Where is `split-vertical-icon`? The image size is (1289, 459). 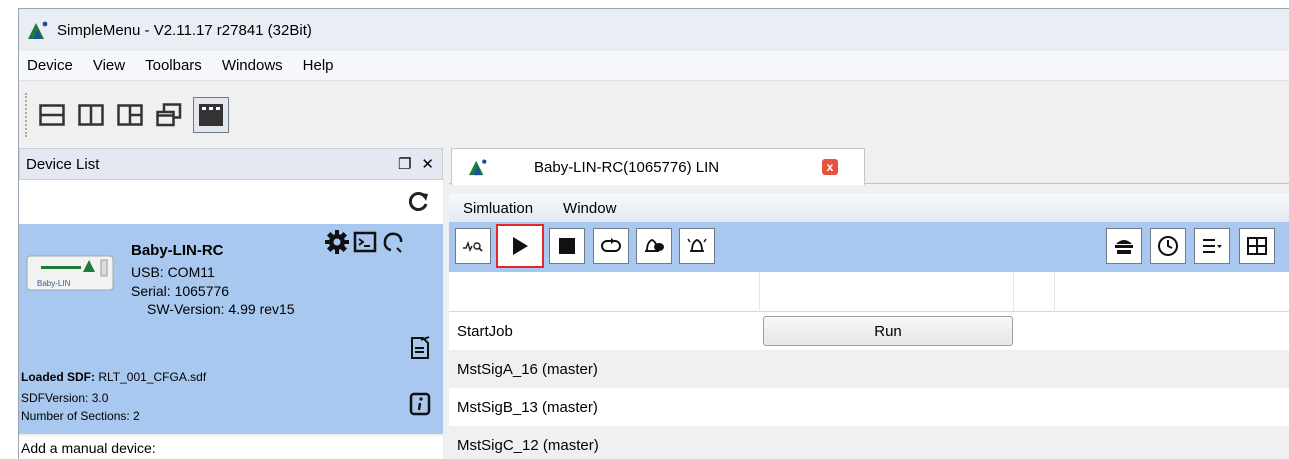
split-vertical-icon is located at coordinates (91, 115).